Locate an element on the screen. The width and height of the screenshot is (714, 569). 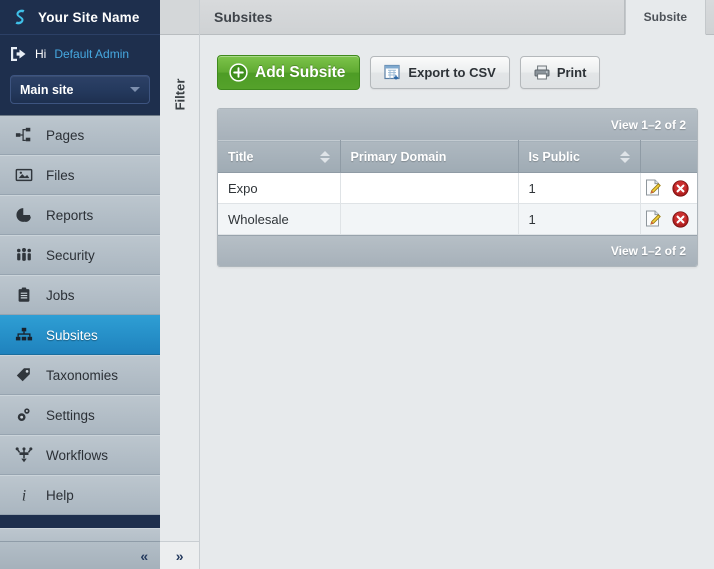
column-header-actions is located at coordinates (668, 156).